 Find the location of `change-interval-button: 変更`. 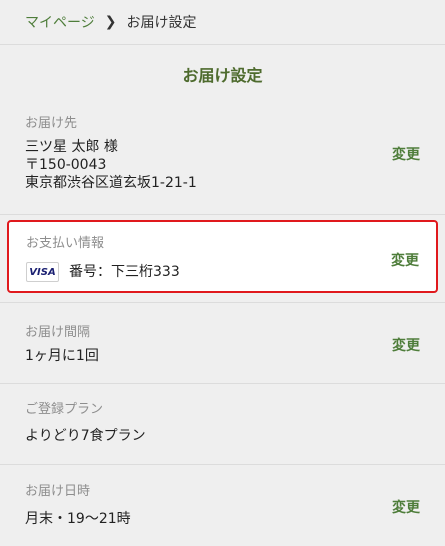

change-interval-button: 変更 is located at coordinates (406, 345).